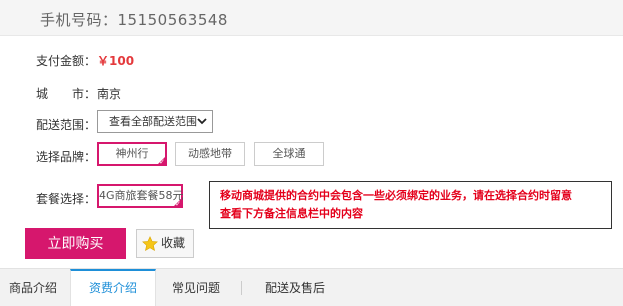  I want to click on tab-product-intro: 商品介绍, so click(33, 287).